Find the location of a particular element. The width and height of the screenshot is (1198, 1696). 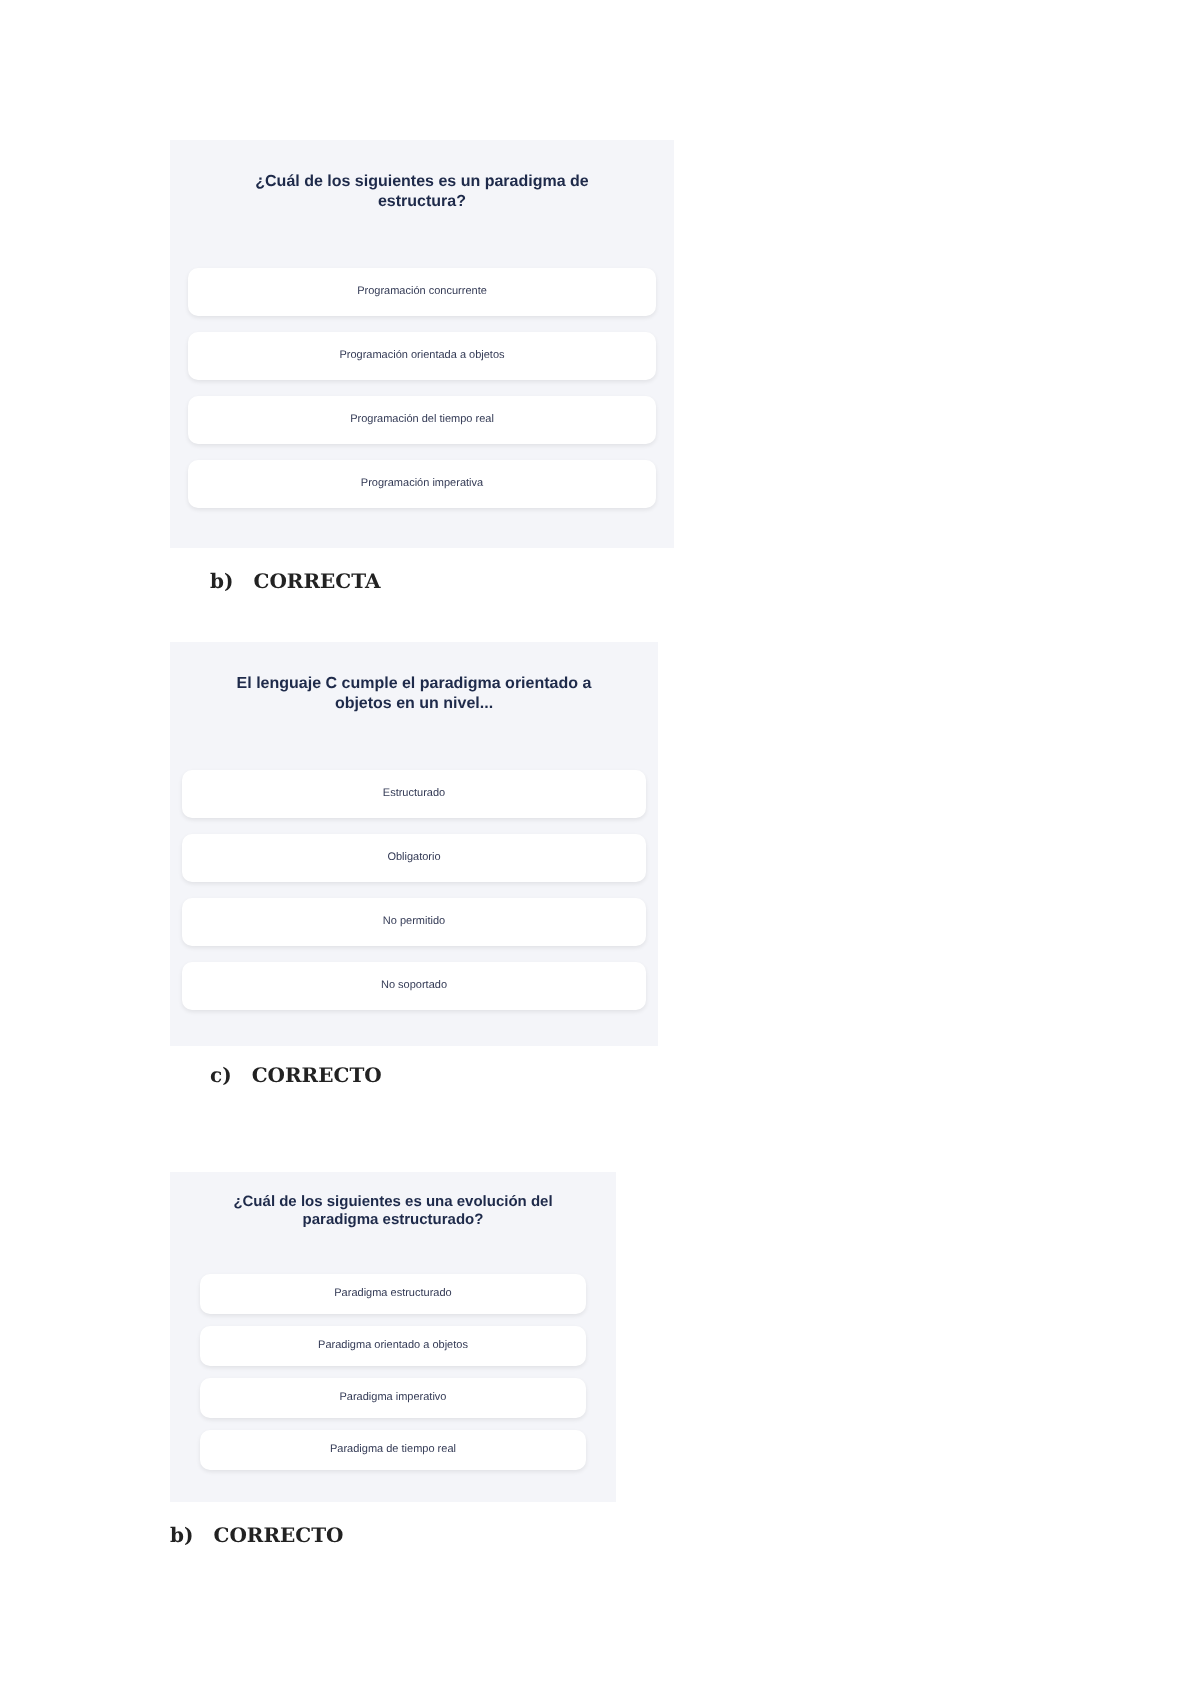

answer-verdict: CORRECTA is located at coordinates (317, 584).